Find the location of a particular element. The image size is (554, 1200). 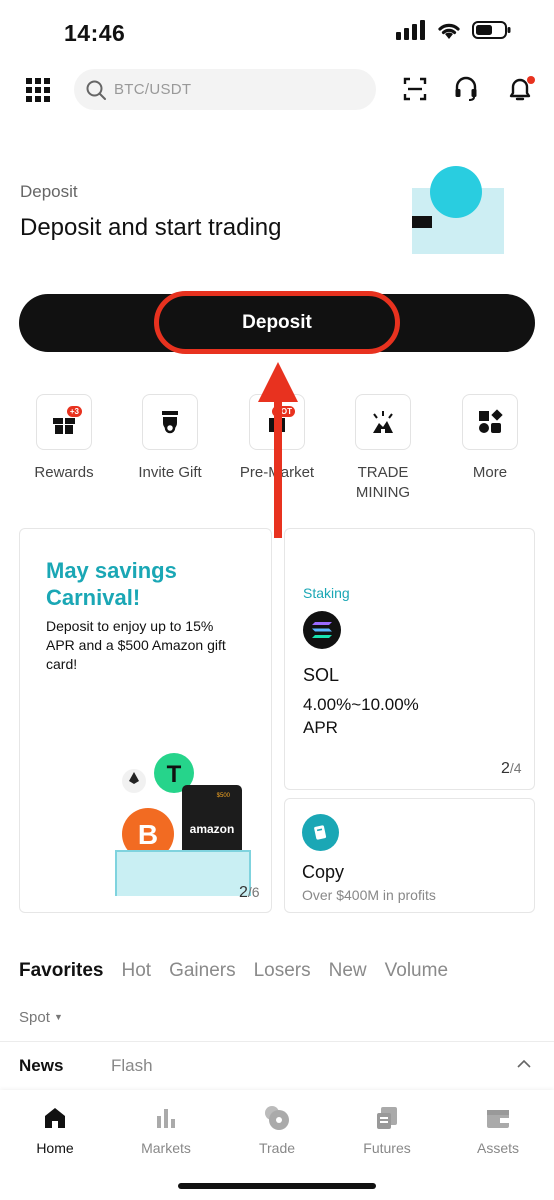

more-grid-icon is located at coordinates (491, 421).